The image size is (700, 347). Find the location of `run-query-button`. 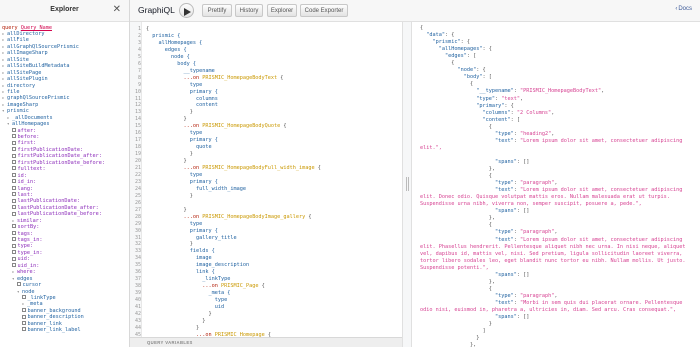

run-query-button is located at coordinates (186, 10).